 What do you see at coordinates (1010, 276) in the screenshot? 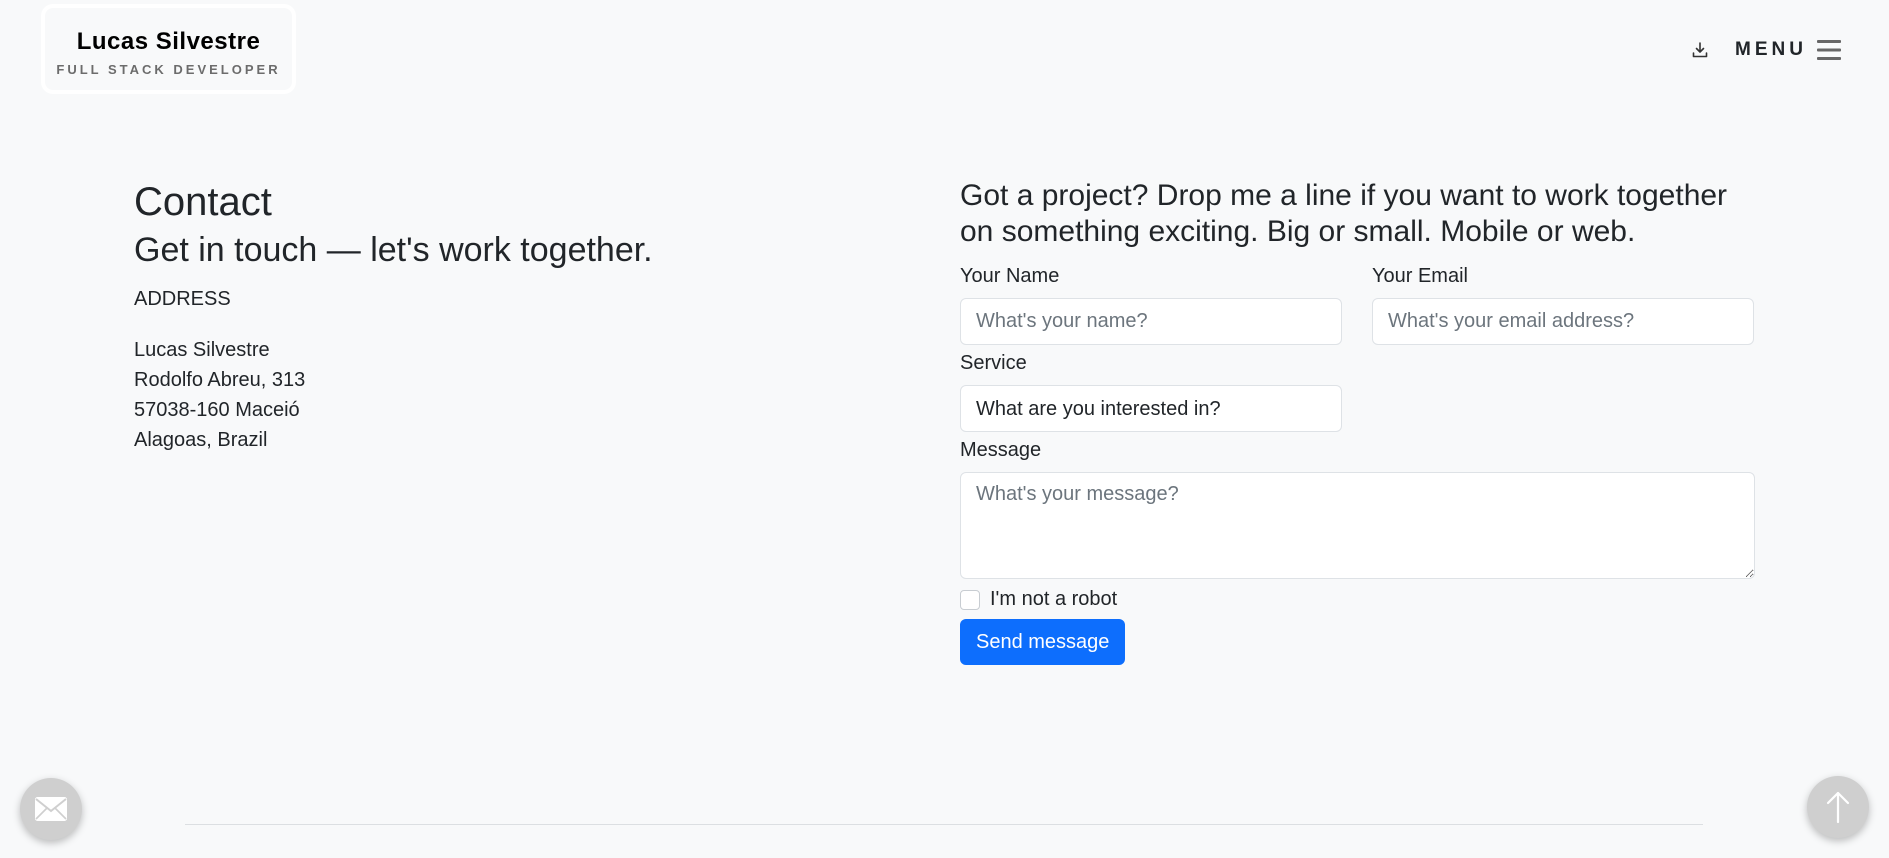
I see `name-label: Your Name` at bounding box center [1010, 276].